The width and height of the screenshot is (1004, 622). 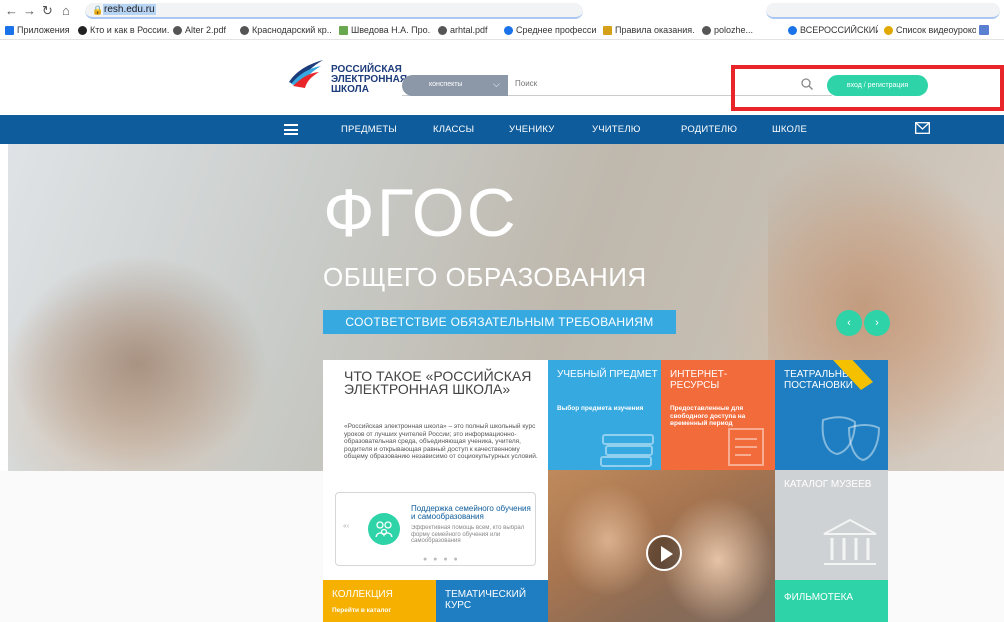 What do you see at coordinates (922, 128) in the screenshot?
I see `mail-icon` at bounding box center [922, 128].